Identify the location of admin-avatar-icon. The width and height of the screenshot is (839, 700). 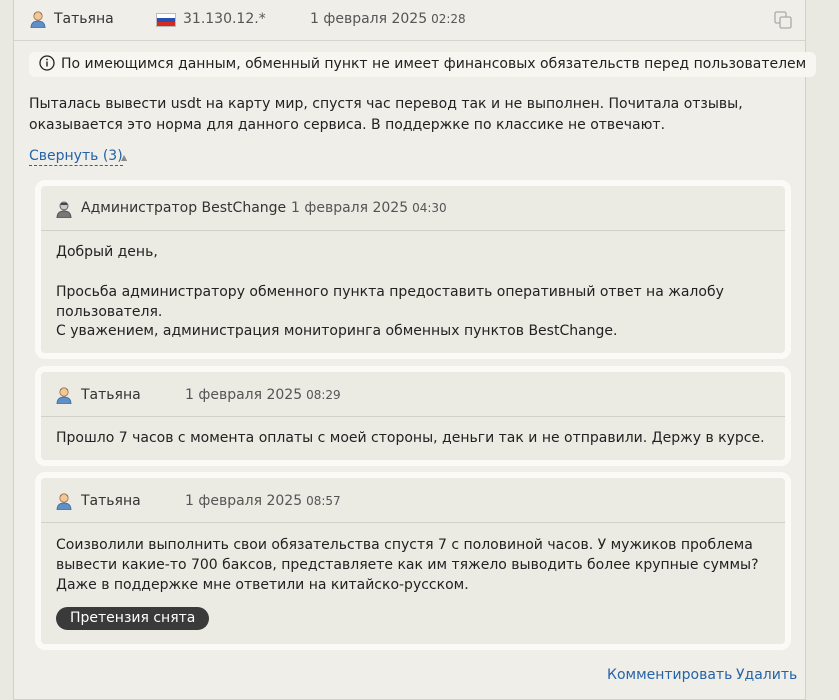
(64, 209).